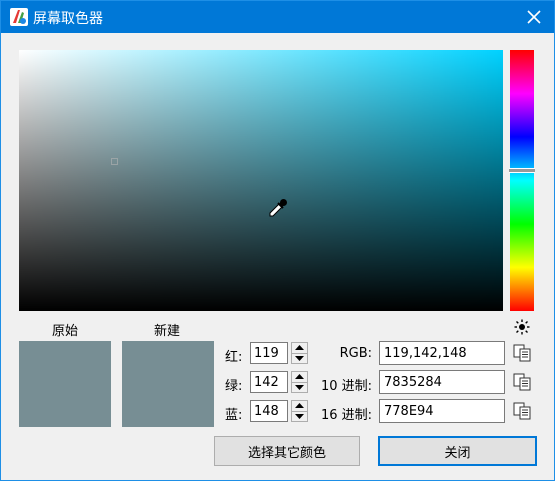 The image size is (555, 481). I want to click on blue-label: 蓝:, so click(234, 415).